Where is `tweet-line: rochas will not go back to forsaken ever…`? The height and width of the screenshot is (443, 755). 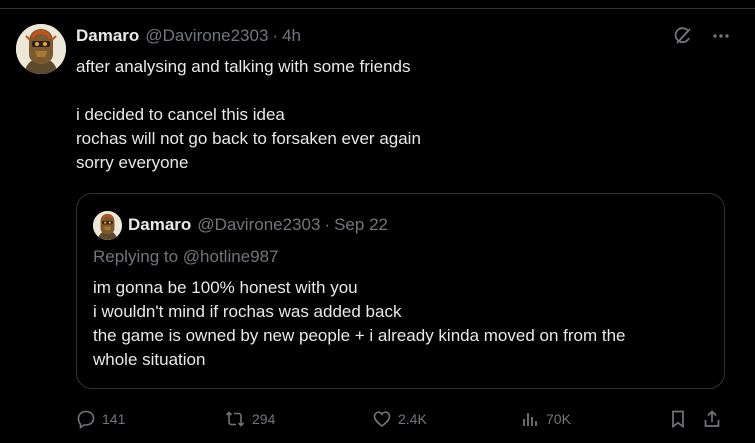
tweet-line: rochas will not go back to forsaken ever… is located at coordinates (248, 138).